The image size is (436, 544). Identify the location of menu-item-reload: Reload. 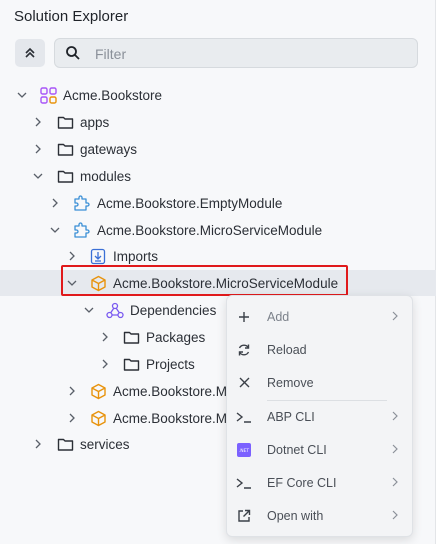
(319, 349).